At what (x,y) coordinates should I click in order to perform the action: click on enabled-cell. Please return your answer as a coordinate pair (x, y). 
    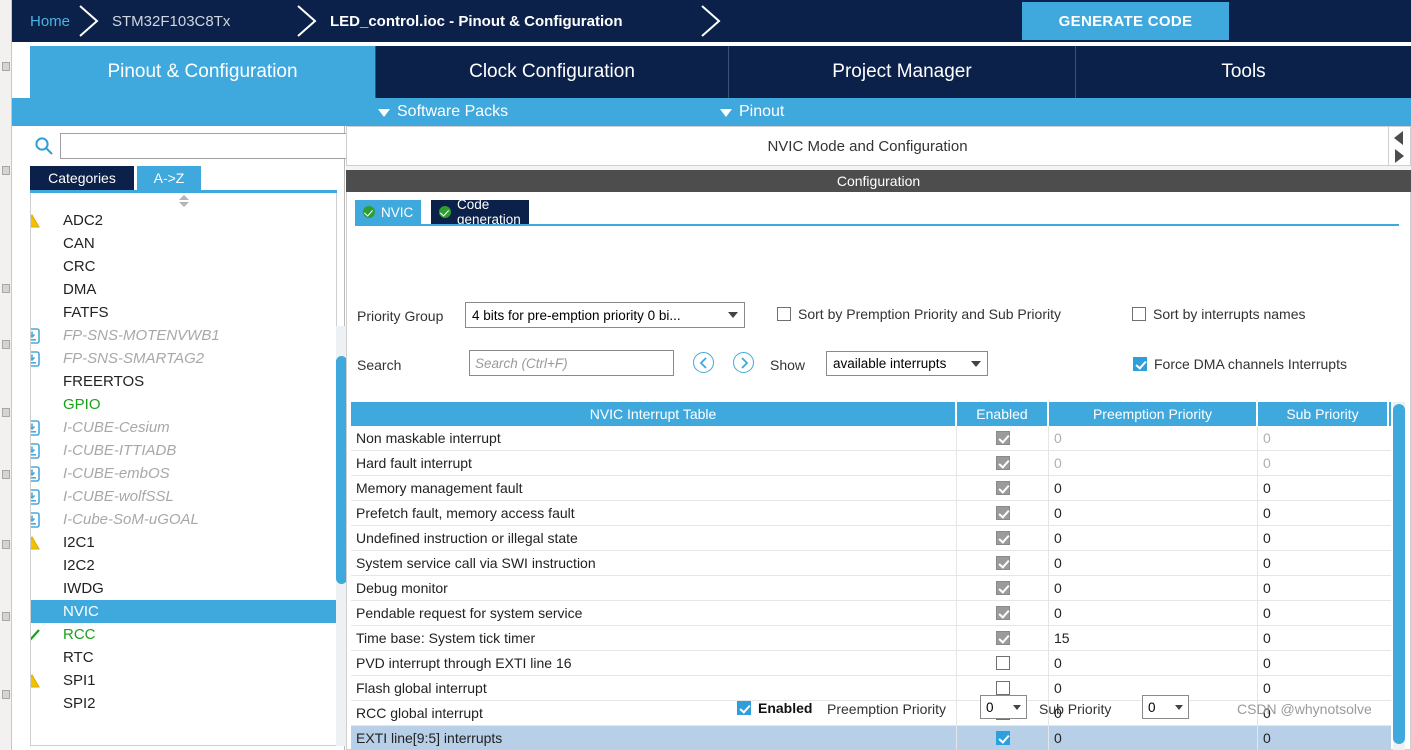
    Looking at the image, I should click on (1003, 588).